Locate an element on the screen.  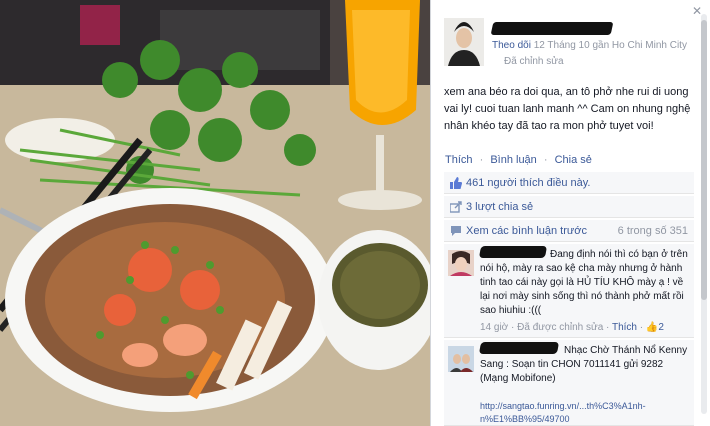
likes-row: 461 người thích điều này. is located at coordinates (569, 183).